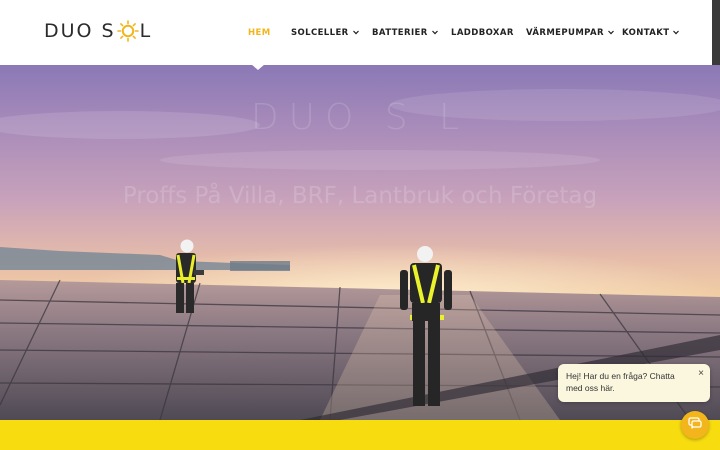  What do you see at coordinates (701, 374) in the screenshot?
I see `close-icon: ×` at bounding box center [701, 374].